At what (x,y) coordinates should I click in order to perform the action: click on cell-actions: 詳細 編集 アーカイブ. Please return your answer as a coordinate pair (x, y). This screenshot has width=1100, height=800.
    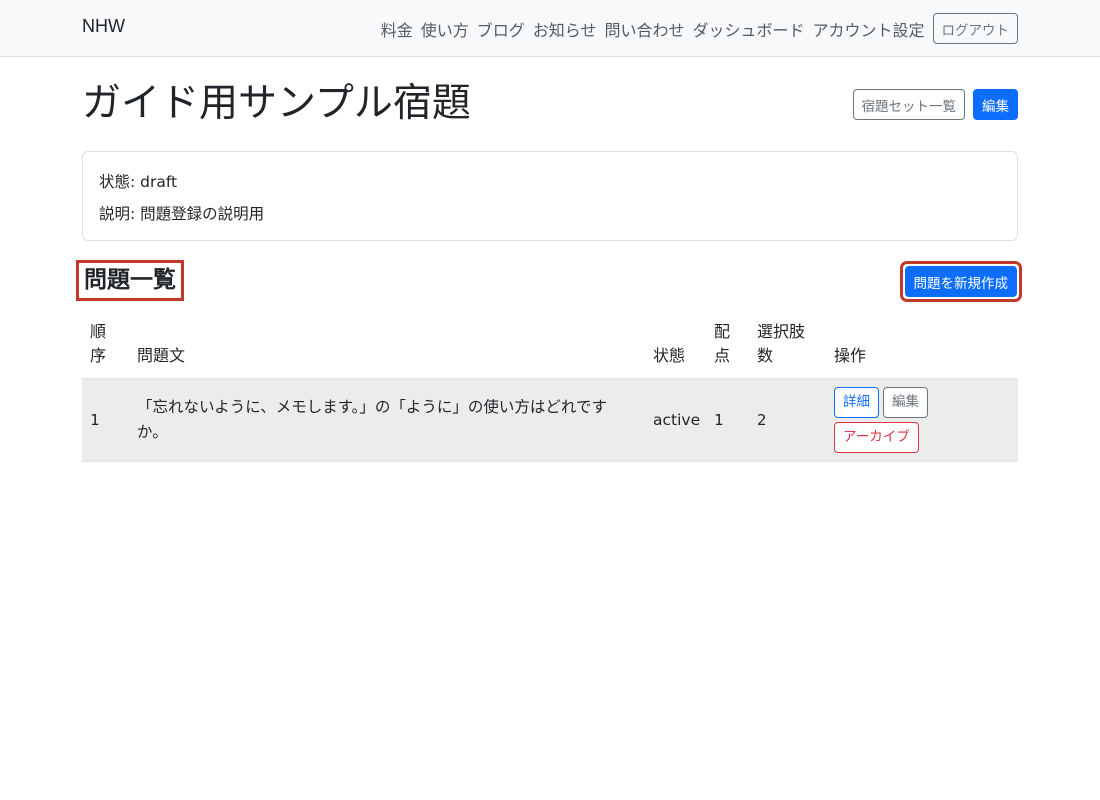
    Looking at the image, I should click on (922, 420).